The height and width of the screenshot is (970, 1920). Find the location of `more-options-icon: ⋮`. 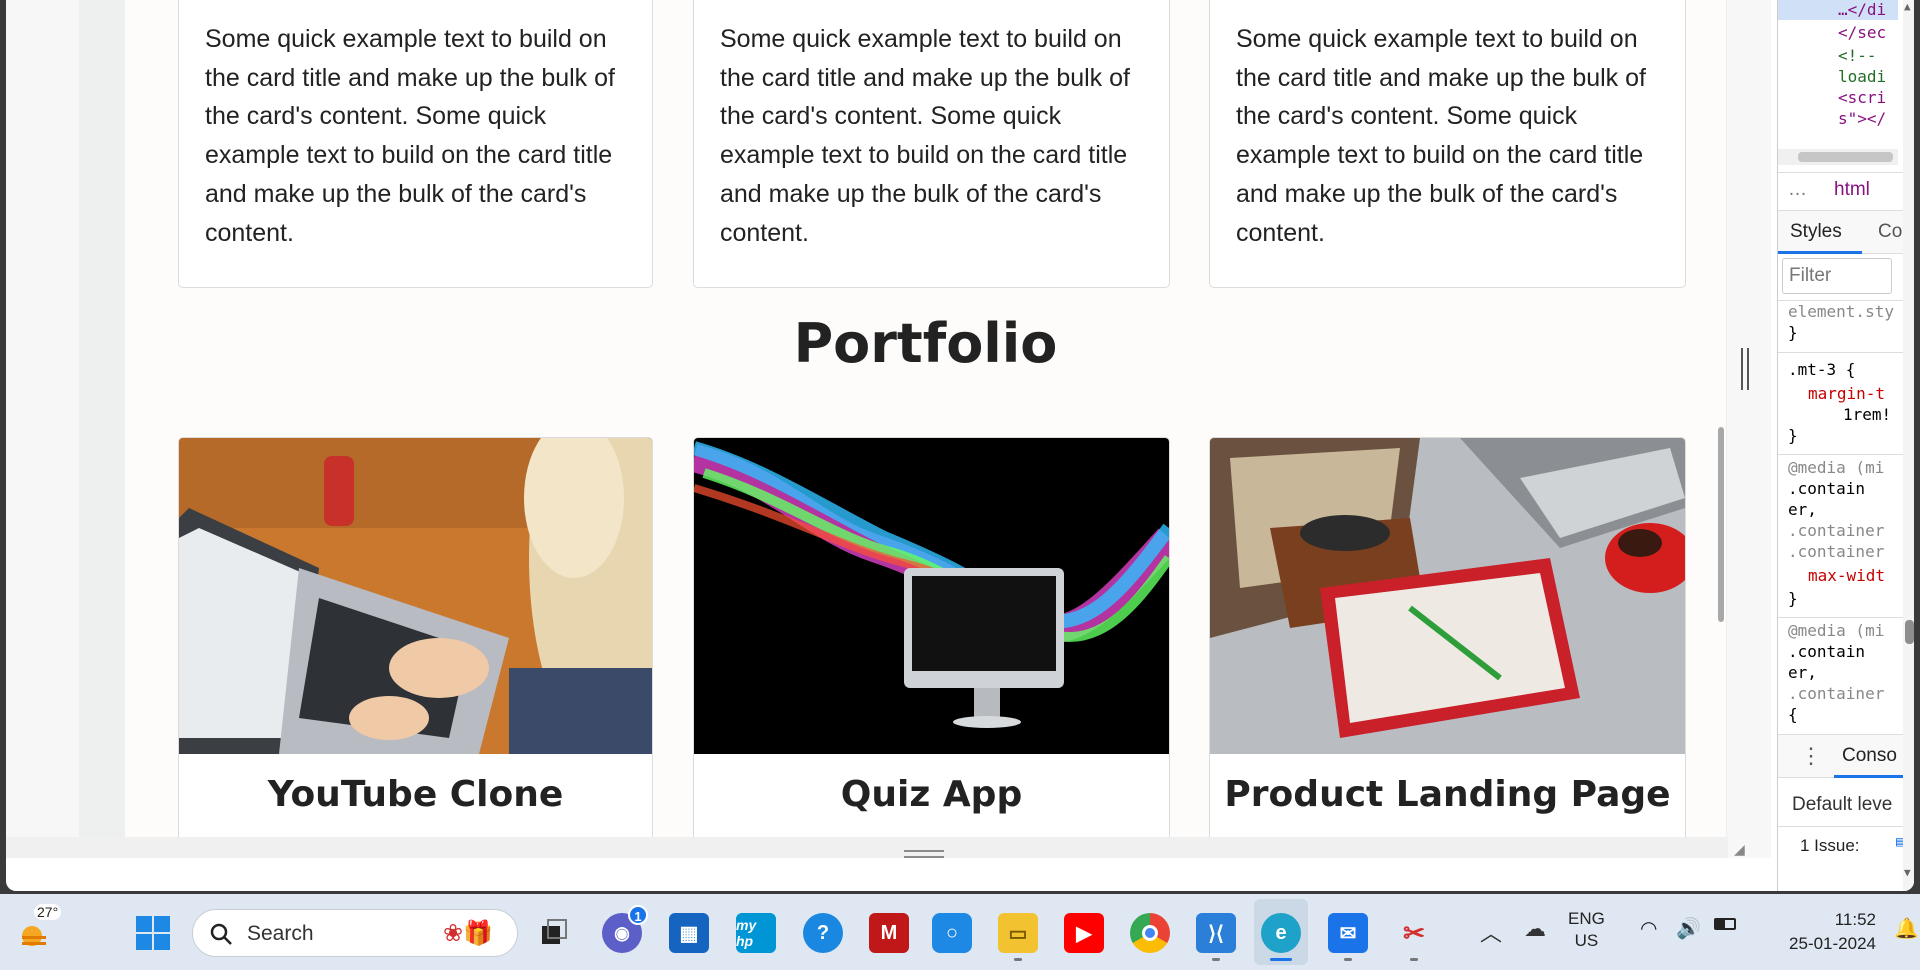

more-options-icon: ⋮ is located at coordinates (1811, 756).